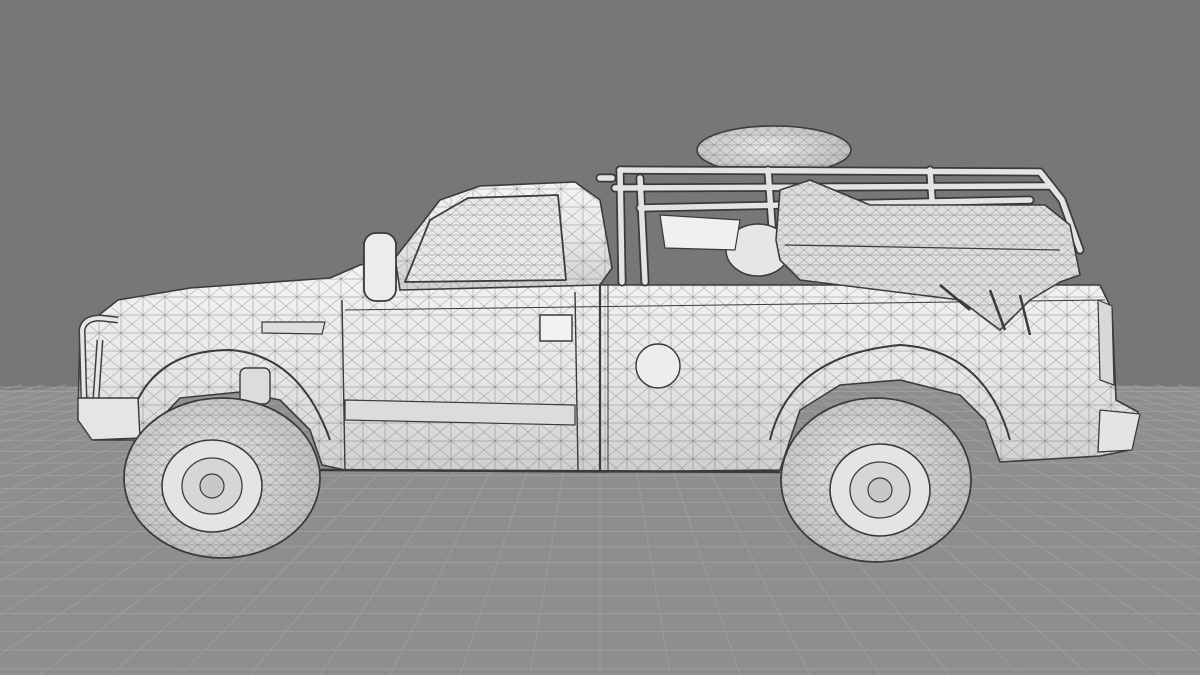  I want to click on front-suspension, so click(255, 386).